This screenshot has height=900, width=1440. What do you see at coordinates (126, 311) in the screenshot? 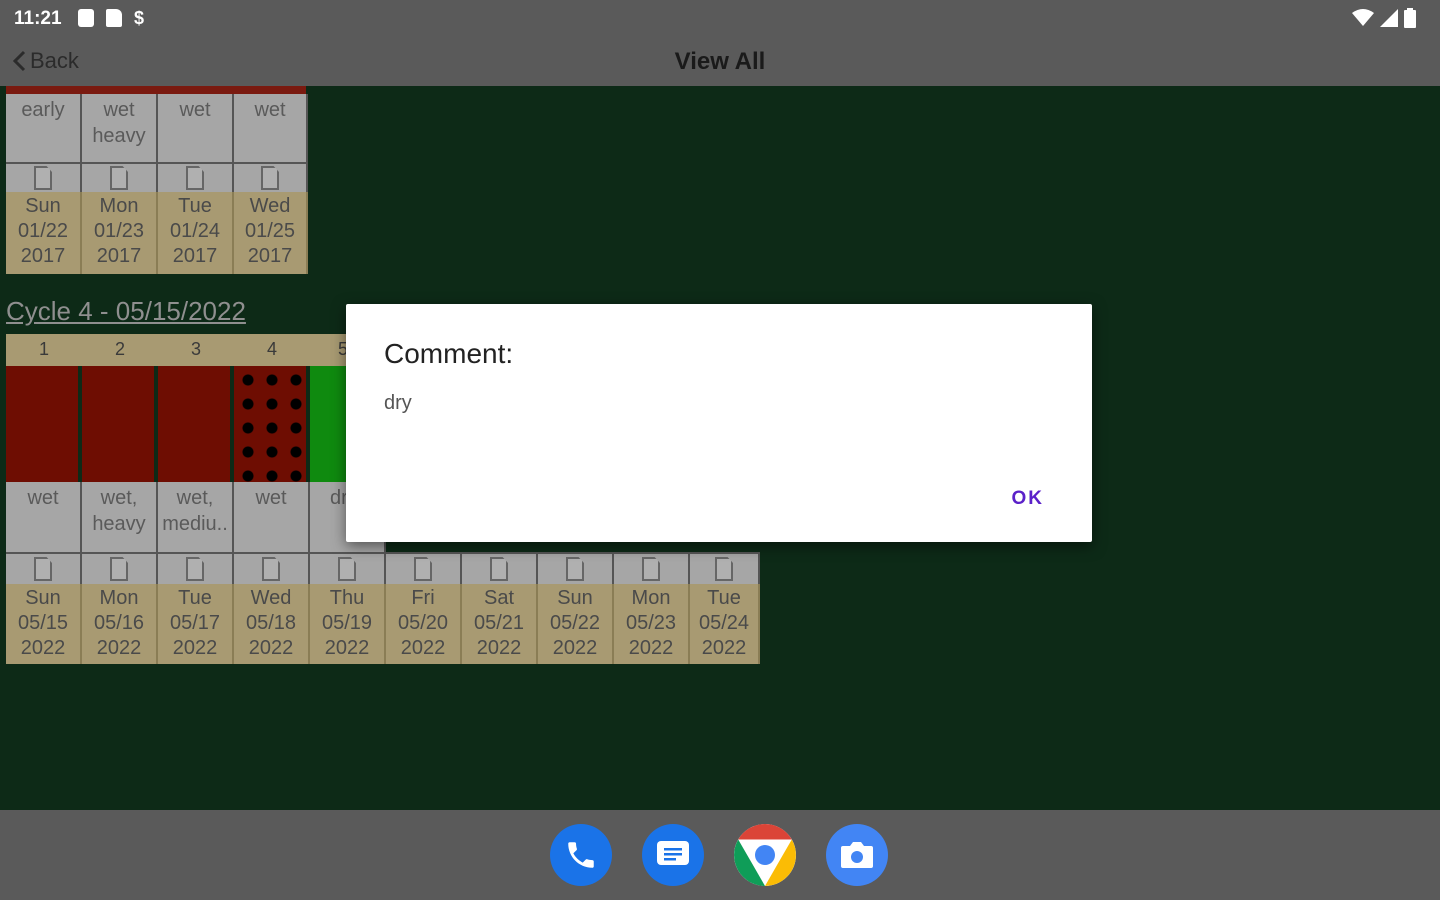
I see `cycle-title: Cycle 4 - 05/15/2022` at bounding box center [126, 311].